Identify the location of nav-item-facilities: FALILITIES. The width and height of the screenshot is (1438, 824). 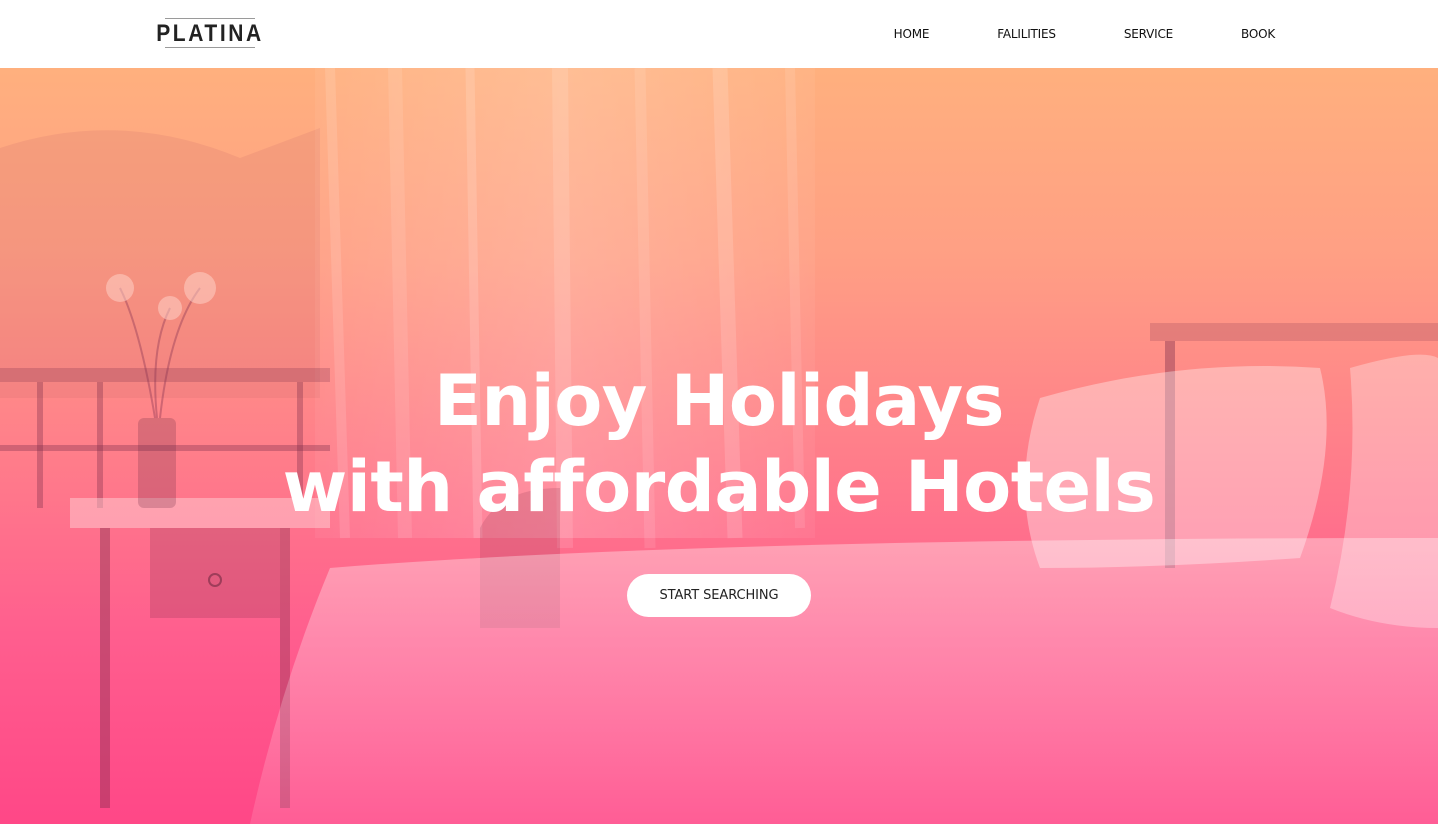
(1026, 34).